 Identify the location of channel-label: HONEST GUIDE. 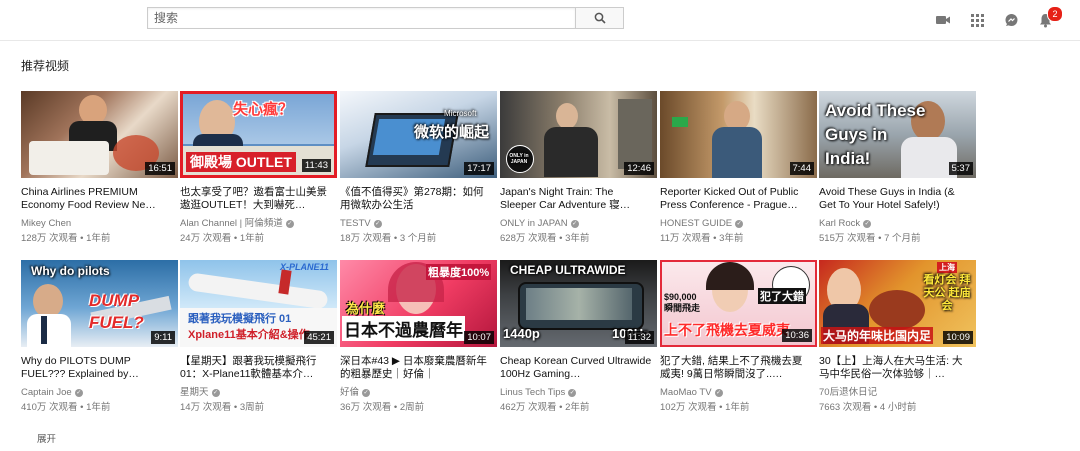
(696, 223).